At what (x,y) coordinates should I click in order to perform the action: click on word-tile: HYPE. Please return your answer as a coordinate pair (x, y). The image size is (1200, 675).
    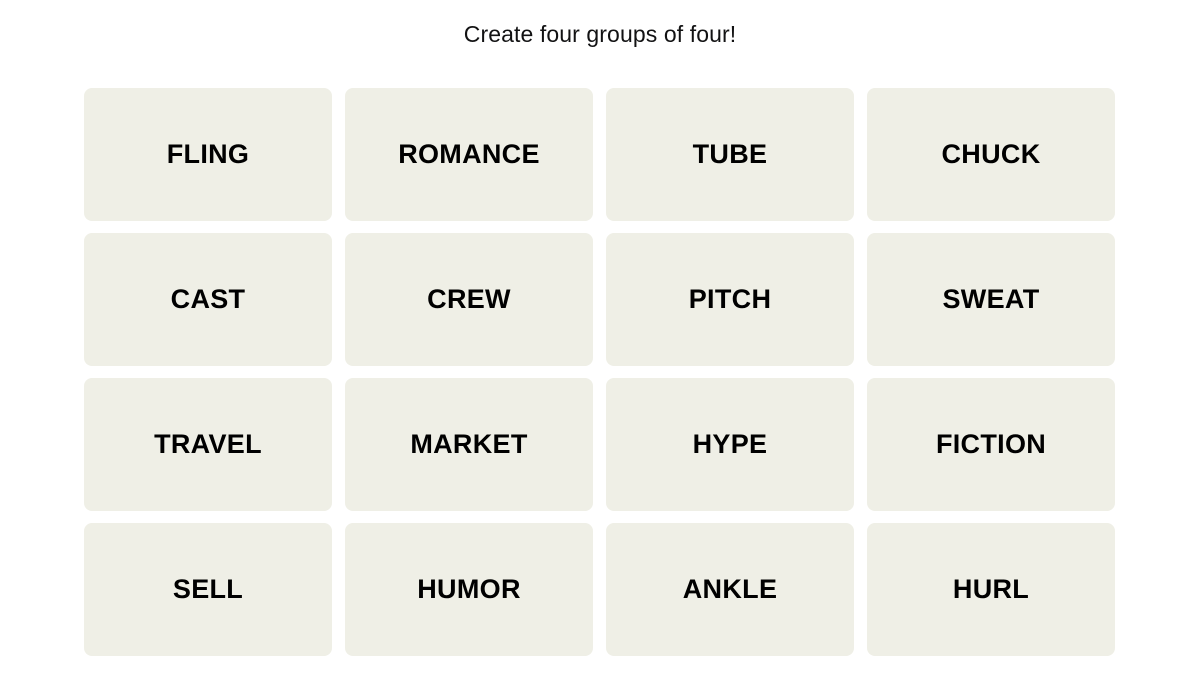
    Looking at the image, I should click on (730, 444).